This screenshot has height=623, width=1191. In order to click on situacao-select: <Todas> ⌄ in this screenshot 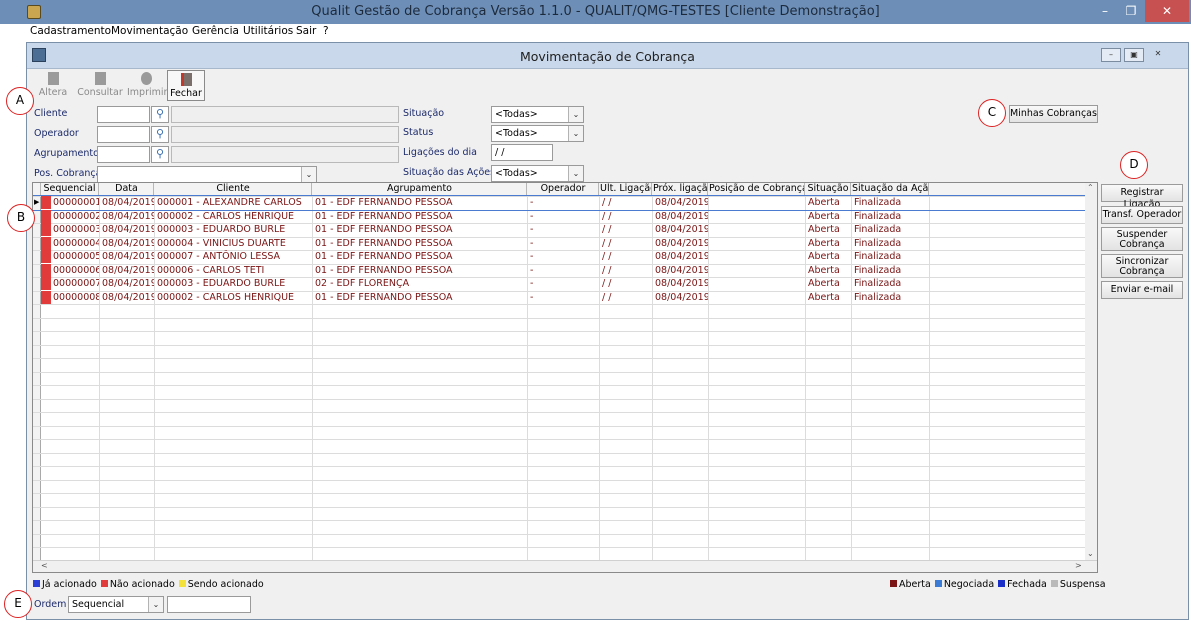, I will do `click(537, 114)`.